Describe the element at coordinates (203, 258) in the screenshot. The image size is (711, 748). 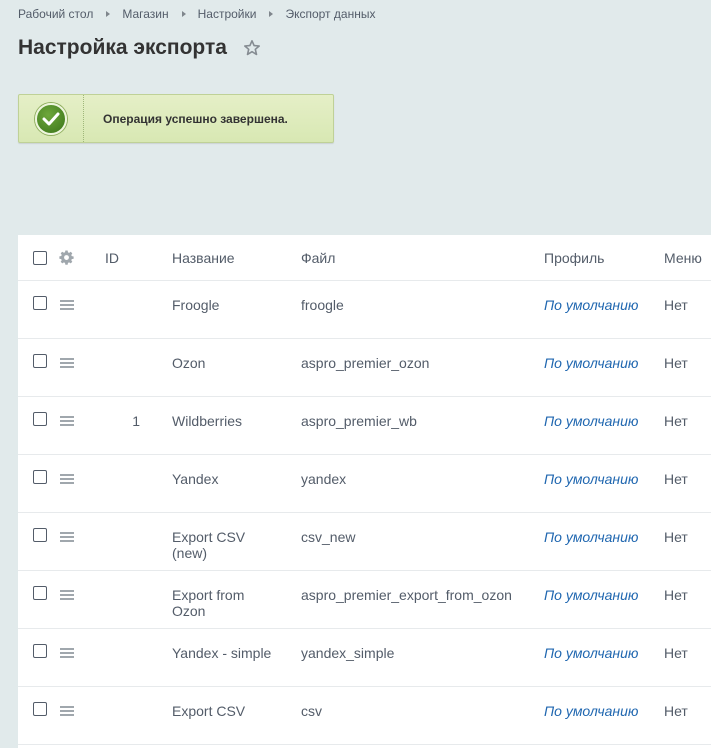
I see `column-header-name: Название` at that location.